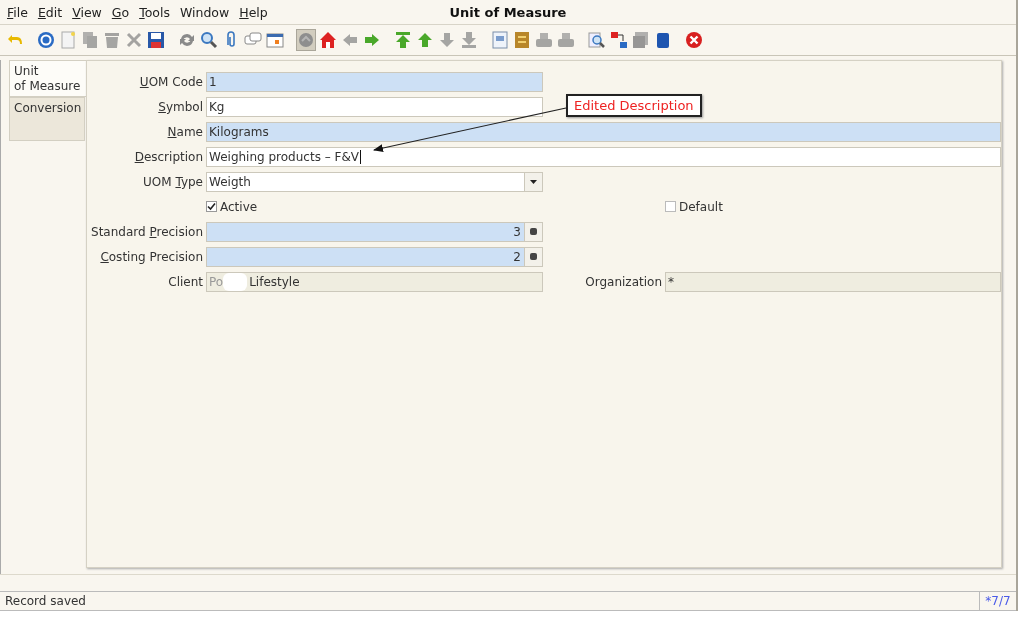  Describe the element at coordinates (168, 156) in the screenshot. I see `field-label: Description` at that location.